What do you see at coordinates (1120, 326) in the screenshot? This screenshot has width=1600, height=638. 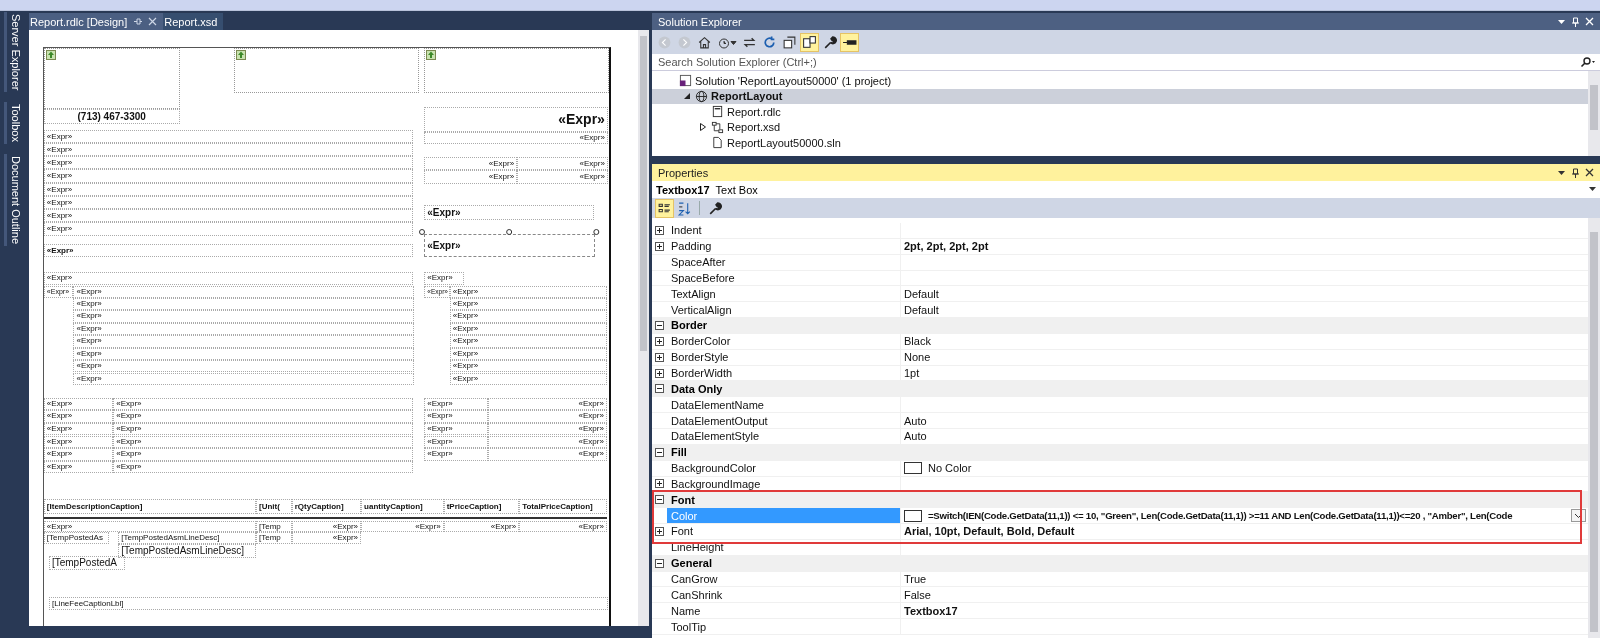 I see `category-row: Border` at bounding box center [1120, 326].